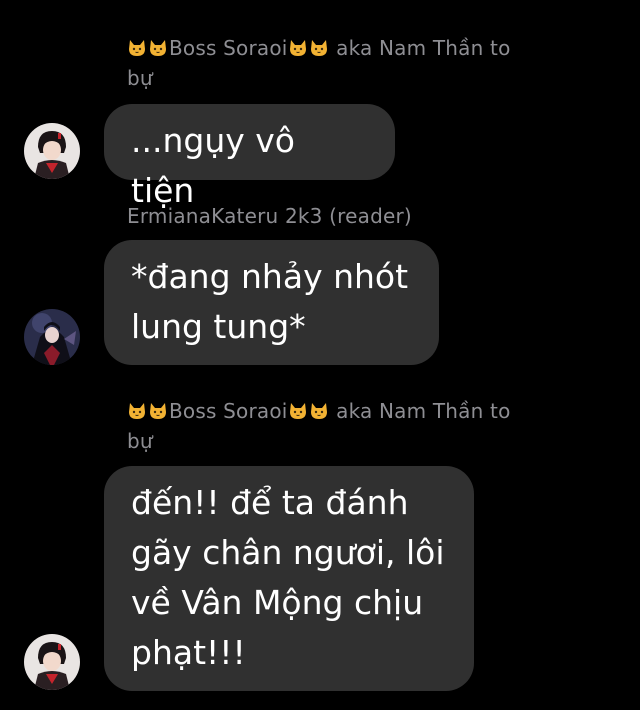 The width and height of the screenshot is (640, 710). I want to click on message-text-line: đến!! để ta đánh, so click(270, 502).